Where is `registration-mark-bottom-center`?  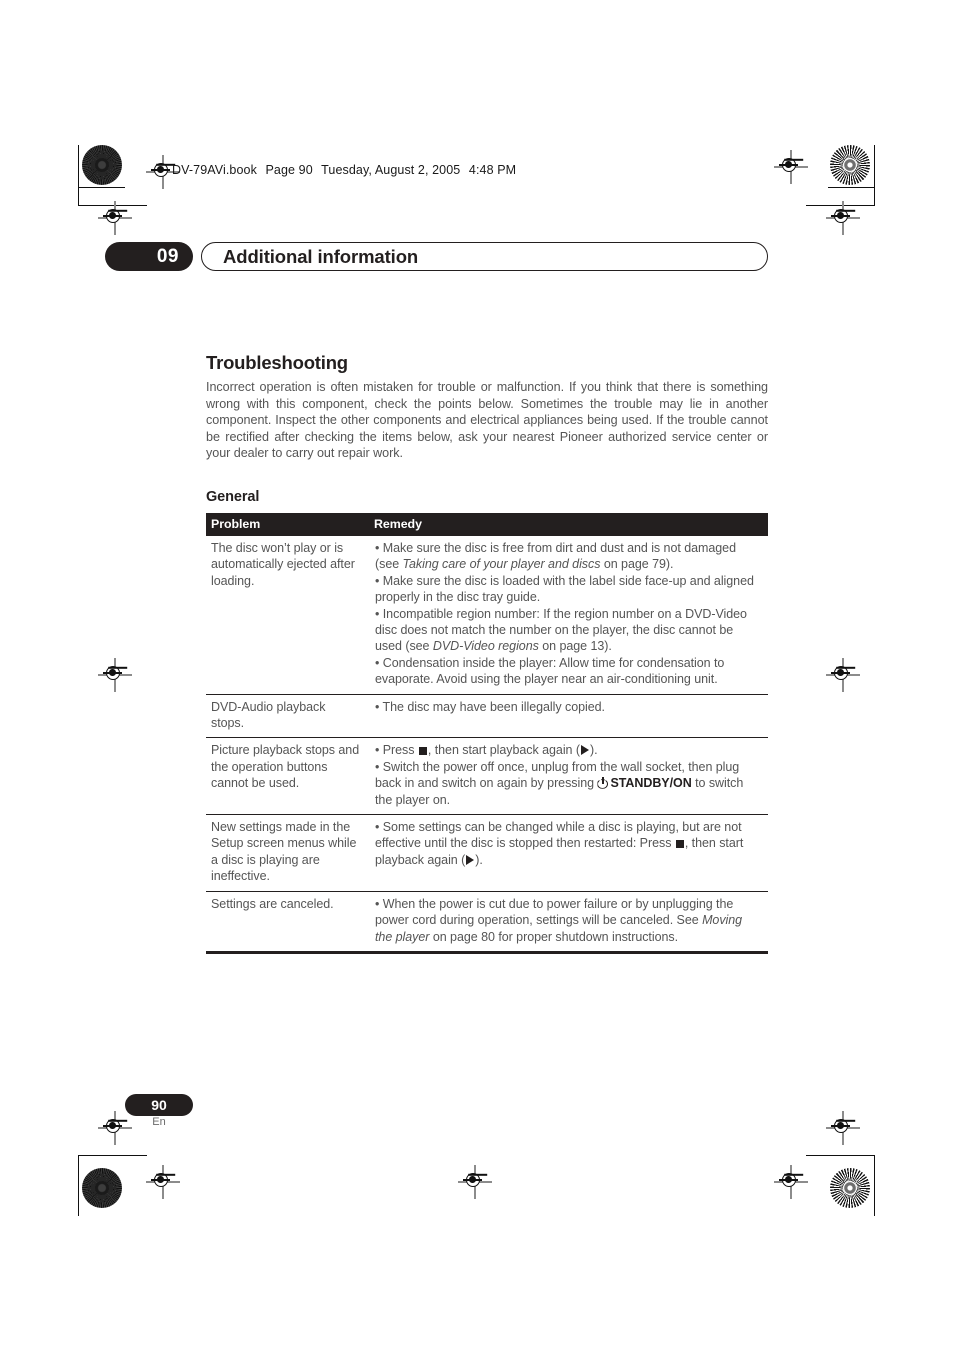 registration-mark-bottom-center is located at coordinates (475, 1182).